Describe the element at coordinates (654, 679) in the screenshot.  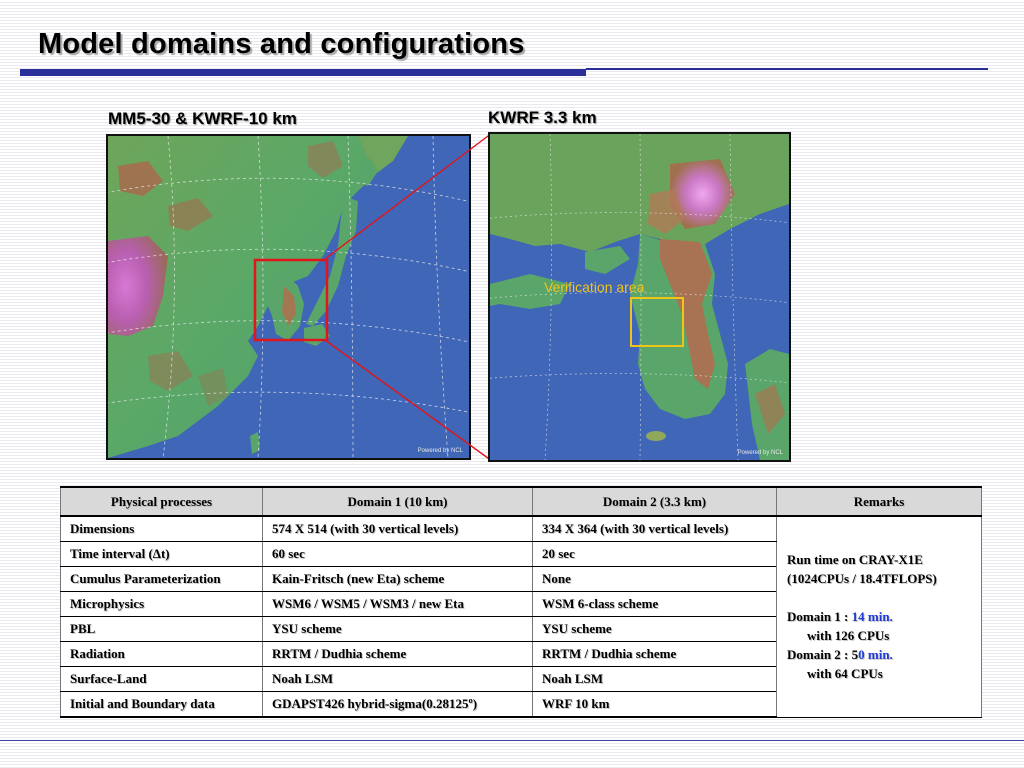
I see `domain2-value: Noah LSM` at that location.